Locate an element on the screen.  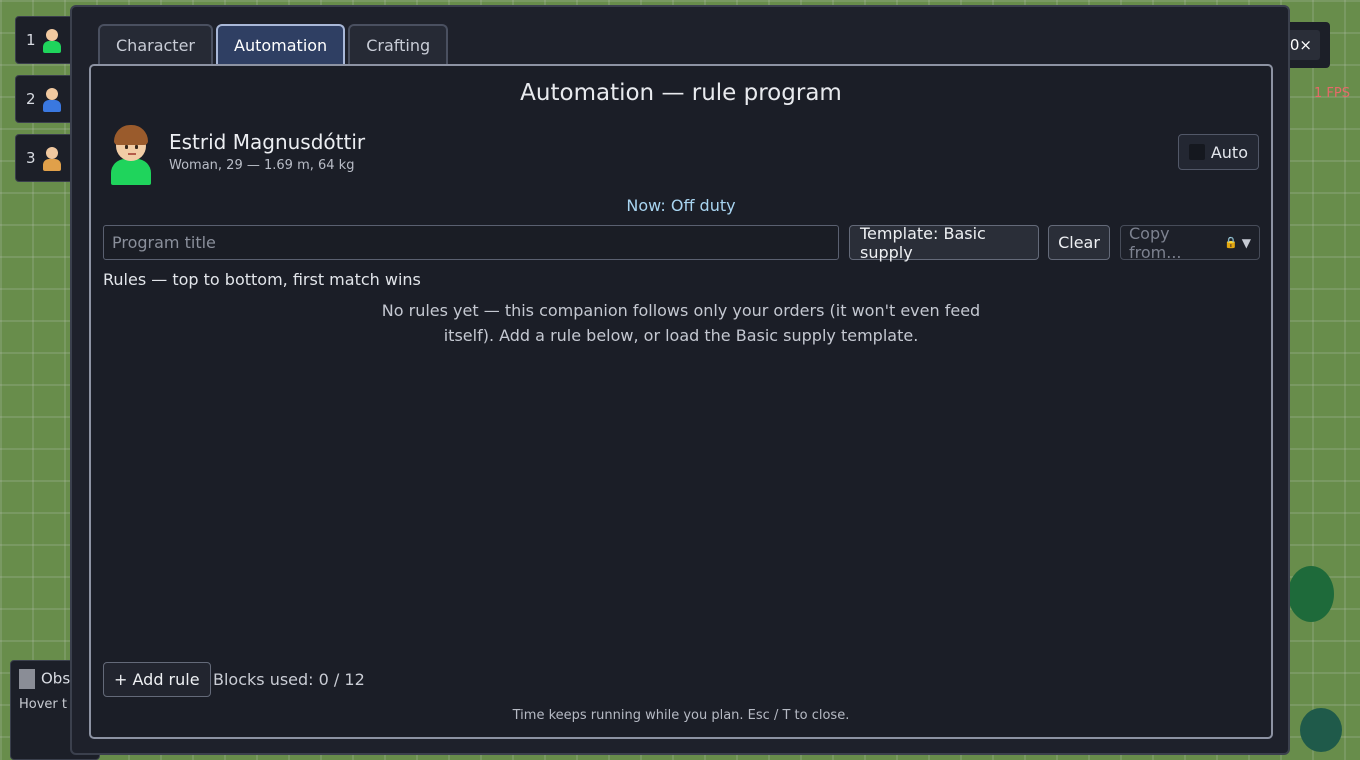
template-basic-supply-button: Template: Basic supply is located at coordinates (944, 243).